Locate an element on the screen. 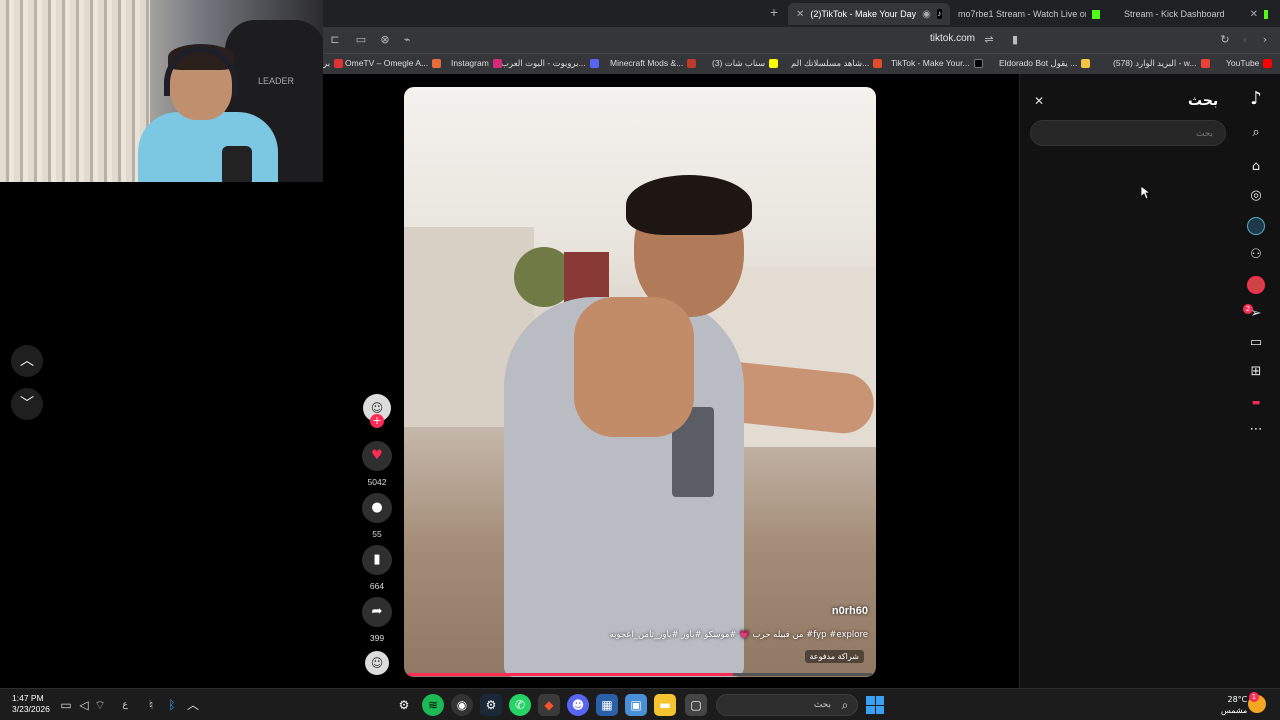  tab-kick-stream: mo7rbe1 Stream - Watch Live on Kick is located at coordinates (1029, 14).